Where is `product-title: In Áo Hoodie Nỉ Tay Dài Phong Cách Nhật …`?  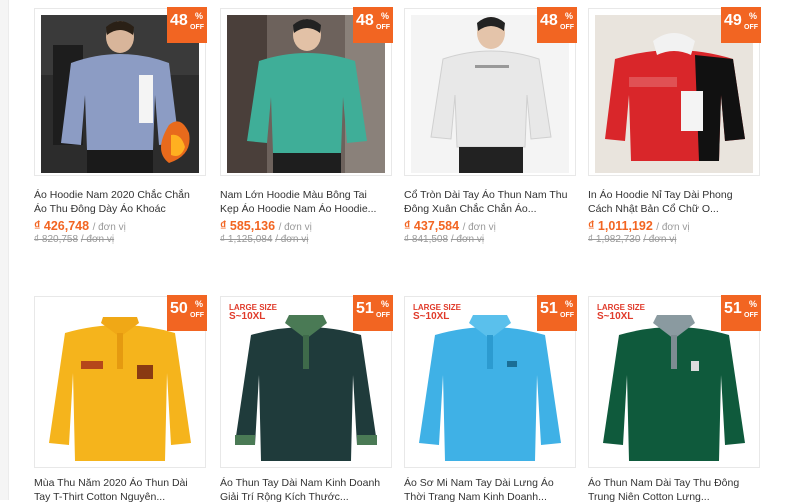 product-title: In Áo Hoodie Nỉ Tay Dài Phong Cách Nhật … is located at coordinates (672, 202).